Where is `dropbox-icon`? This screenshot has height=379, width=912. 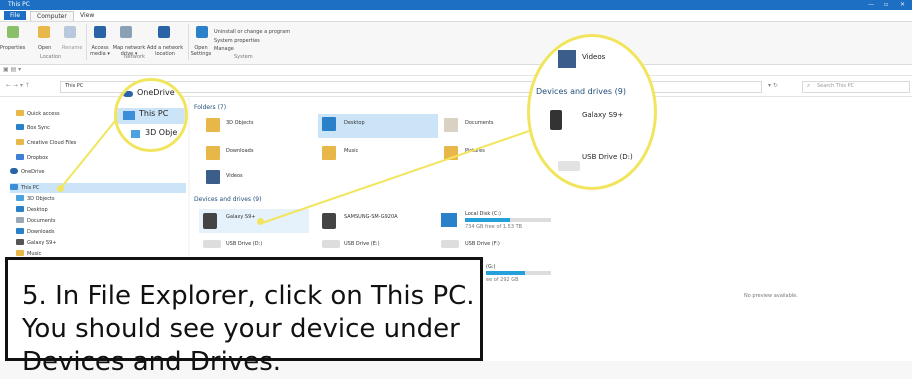
dropbox-icon is located at coordinates (20, 157).